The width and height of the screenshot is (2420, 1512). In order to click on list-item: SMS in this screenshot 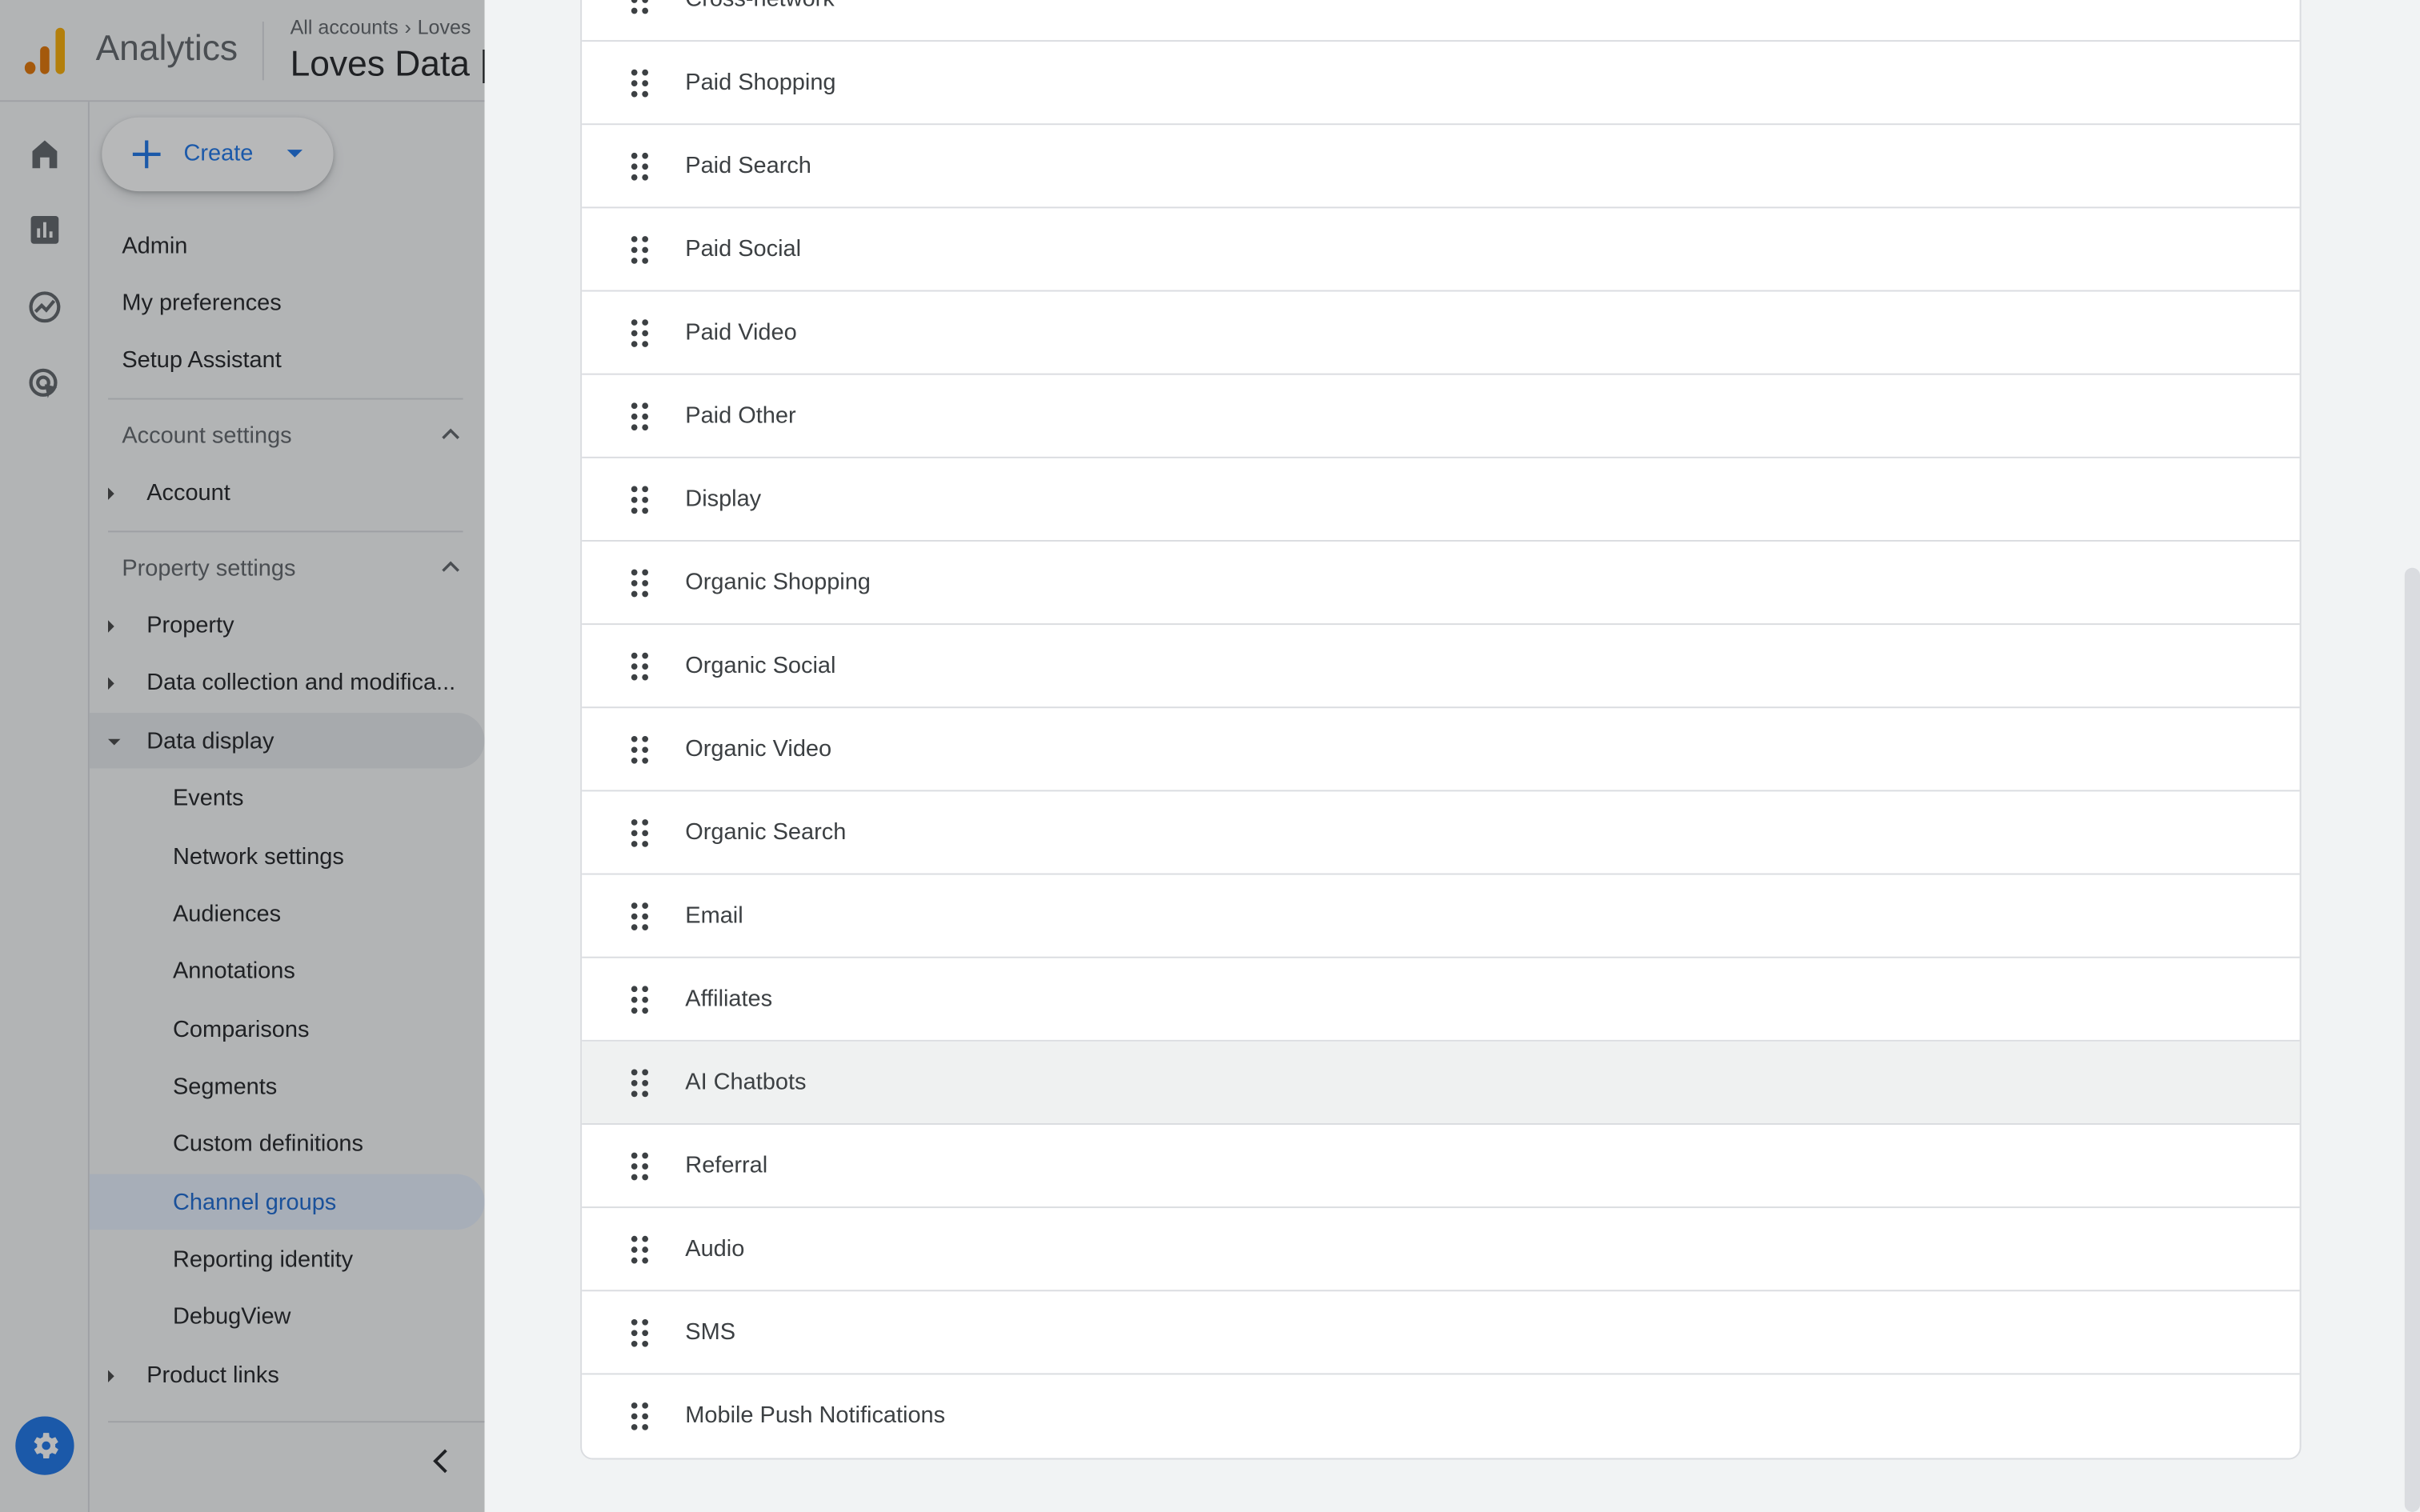, I will do `click(1441, 1333)`.